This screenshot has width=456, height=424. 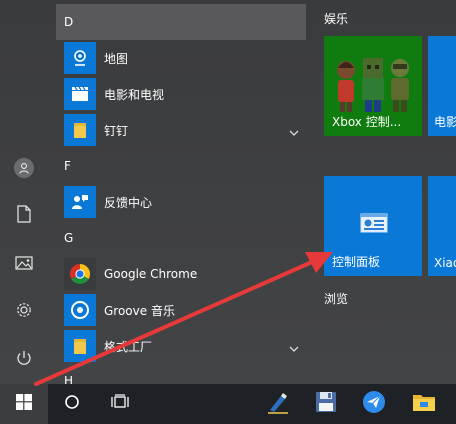 What do you see at coordinates (181, 376) in the screenshot?
I see `letter-header-h: H` at bounding box center [181, 376].